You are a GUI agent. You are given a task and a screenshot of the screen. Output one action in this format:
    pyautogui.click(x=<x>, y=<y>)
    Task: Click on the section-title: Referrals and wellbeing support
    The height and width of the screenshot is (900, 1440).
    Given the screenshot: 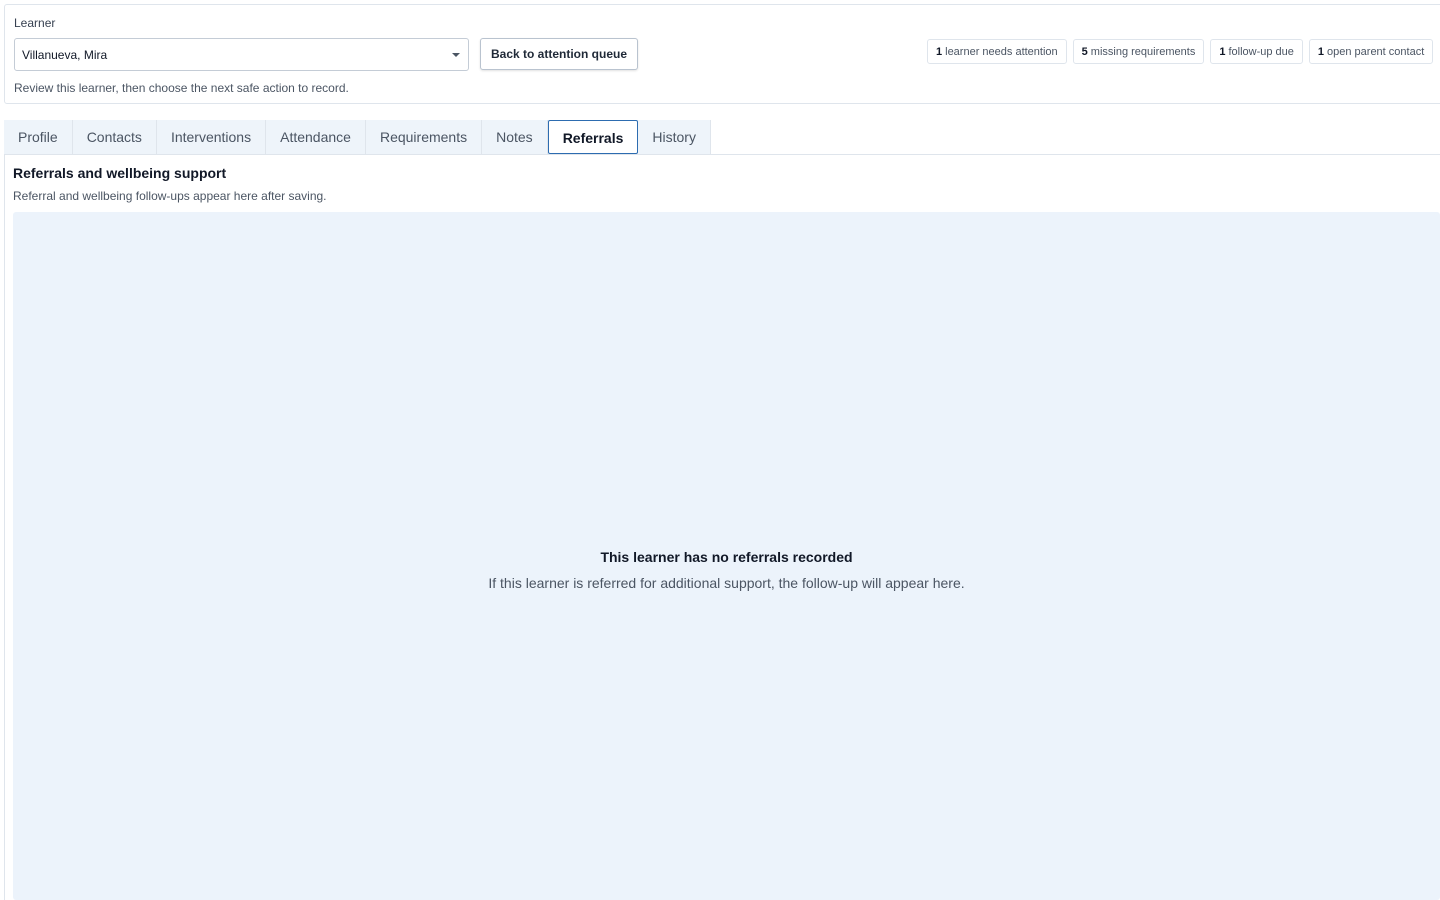 What is the action you would take?
    pyautogui.click(x=120, y=173)
    